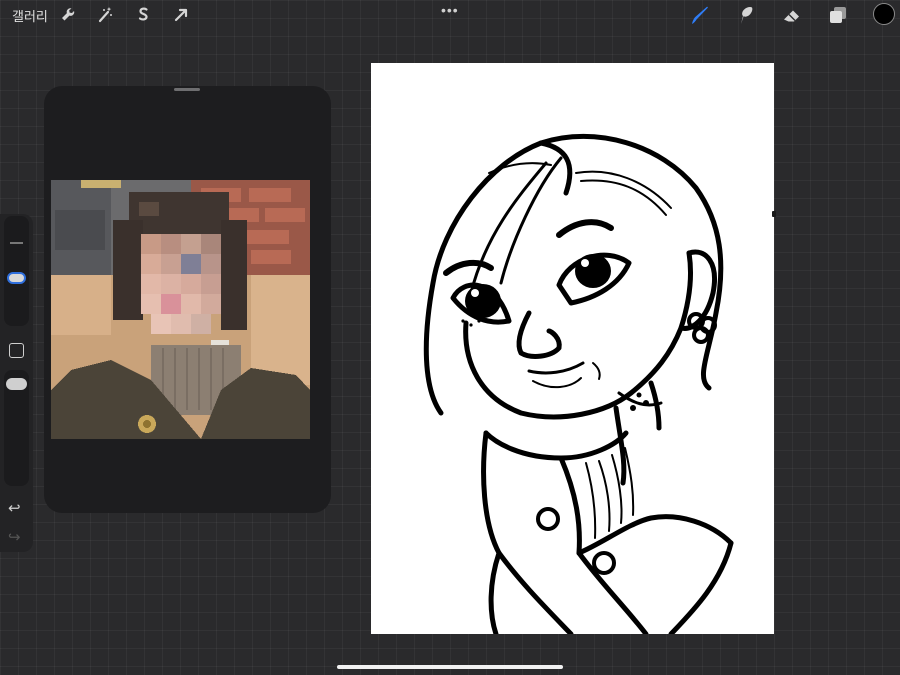 This screenshot has height=675, width=900. I want to click on size-slider-tick, so click(16, 243).